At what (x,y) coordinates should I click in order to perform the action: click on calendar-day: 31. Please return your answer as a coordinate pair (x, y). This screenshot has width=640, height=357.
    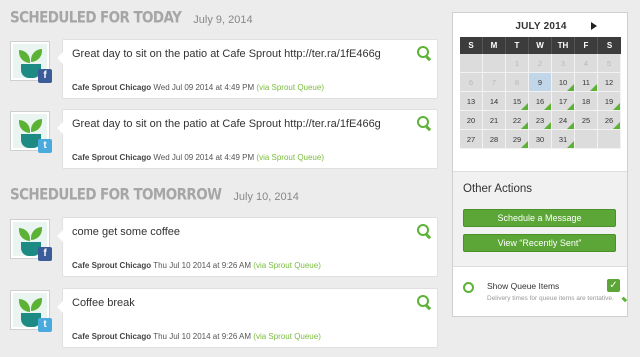
    Looking at the image, I should click on (563, 139).